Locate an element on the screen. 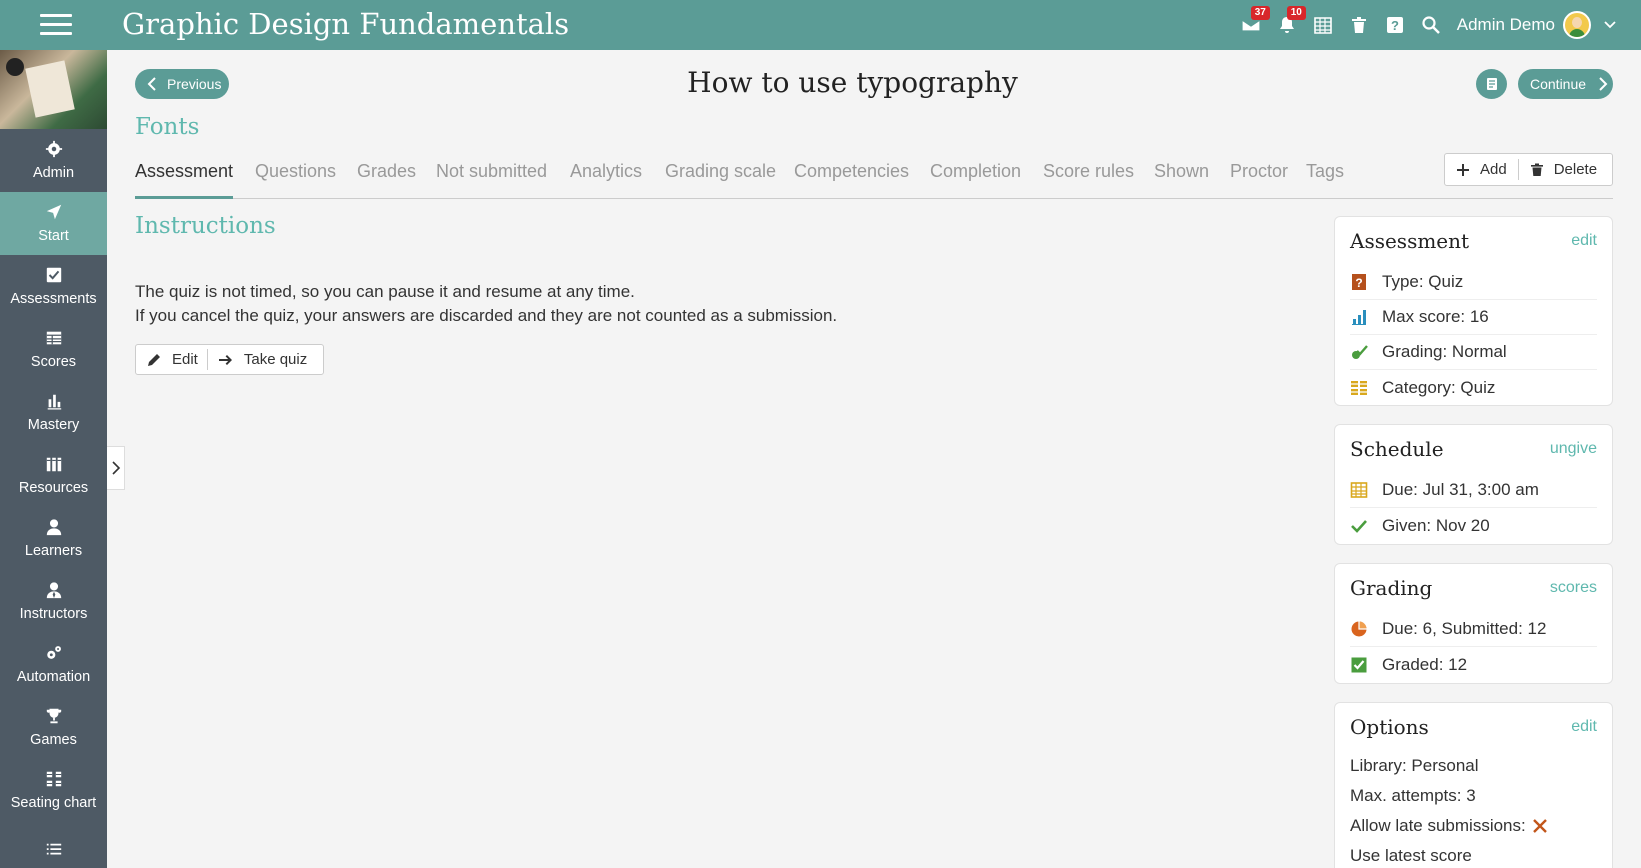 This screenshot has height=868, width=1641. sidebar-item-more is located at coordinates (53, 845).